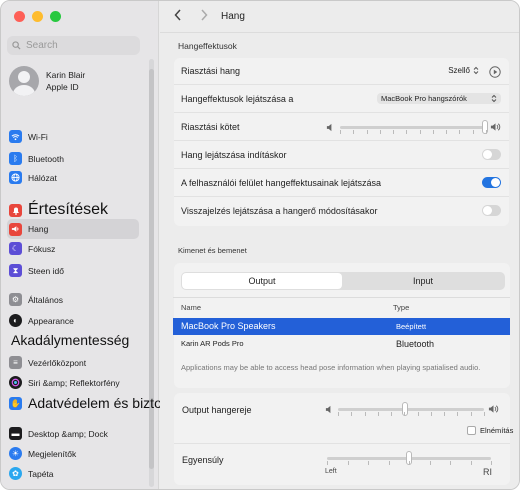 The image size is (520, 490). I want to click on user-subtitle: Apple ID, so click(62, 87).